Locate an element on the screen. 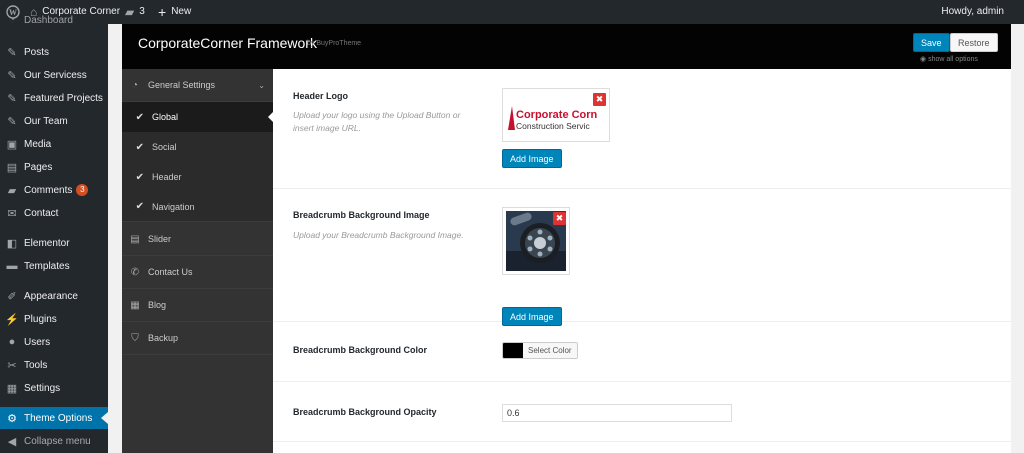  gear-icon: ⚙ is located at coordinates (12, 418).